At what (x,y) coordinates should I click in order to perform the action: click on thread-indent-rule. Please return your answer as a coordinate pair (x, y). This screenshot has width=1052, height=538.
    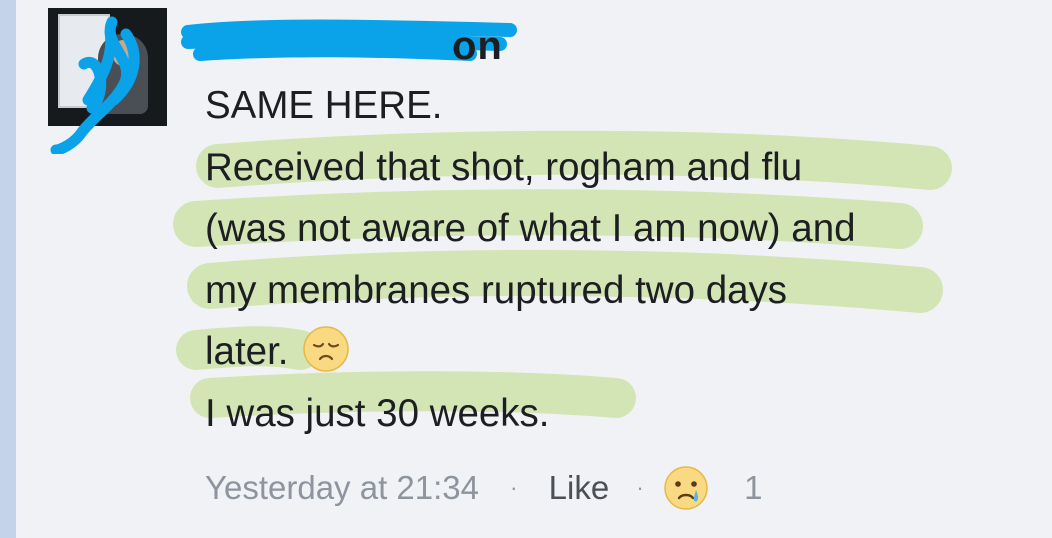
    Looking at the image, I should click on (8, 269).